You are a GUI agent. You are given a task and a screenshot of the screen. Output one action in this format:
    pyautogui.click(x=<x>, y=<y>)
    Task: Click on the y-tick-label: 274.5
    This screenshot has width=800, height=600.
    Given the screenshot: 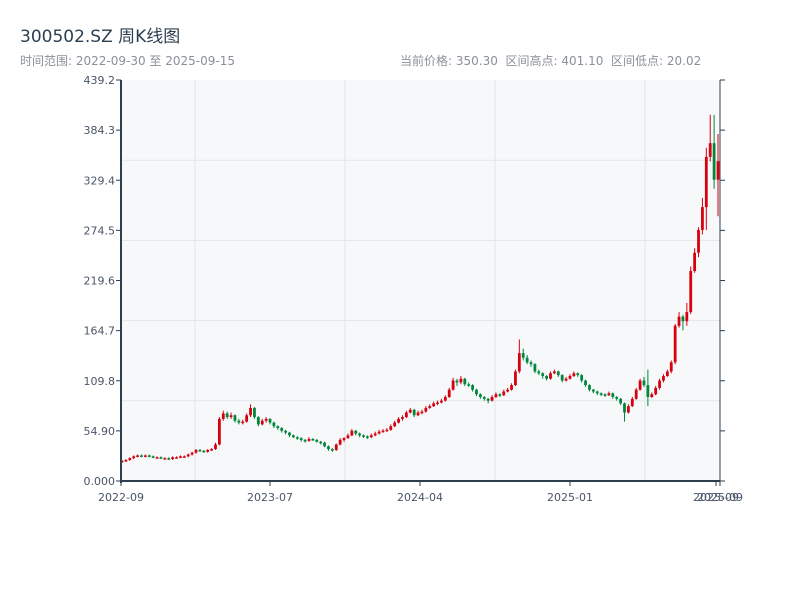 What is the action you would take?
    pyautogui.click(x=100, y=230)
    